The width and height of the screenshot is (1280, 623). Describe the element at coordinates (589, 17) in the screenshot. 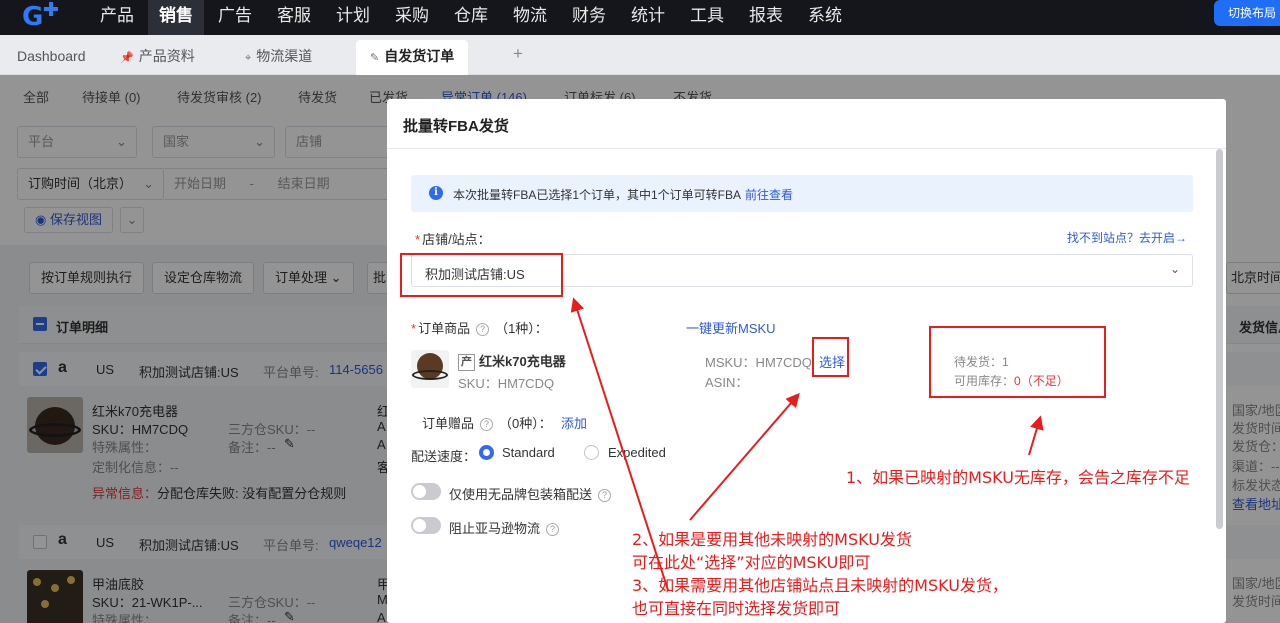

I see `nav-item-finance: 财务` at that location.